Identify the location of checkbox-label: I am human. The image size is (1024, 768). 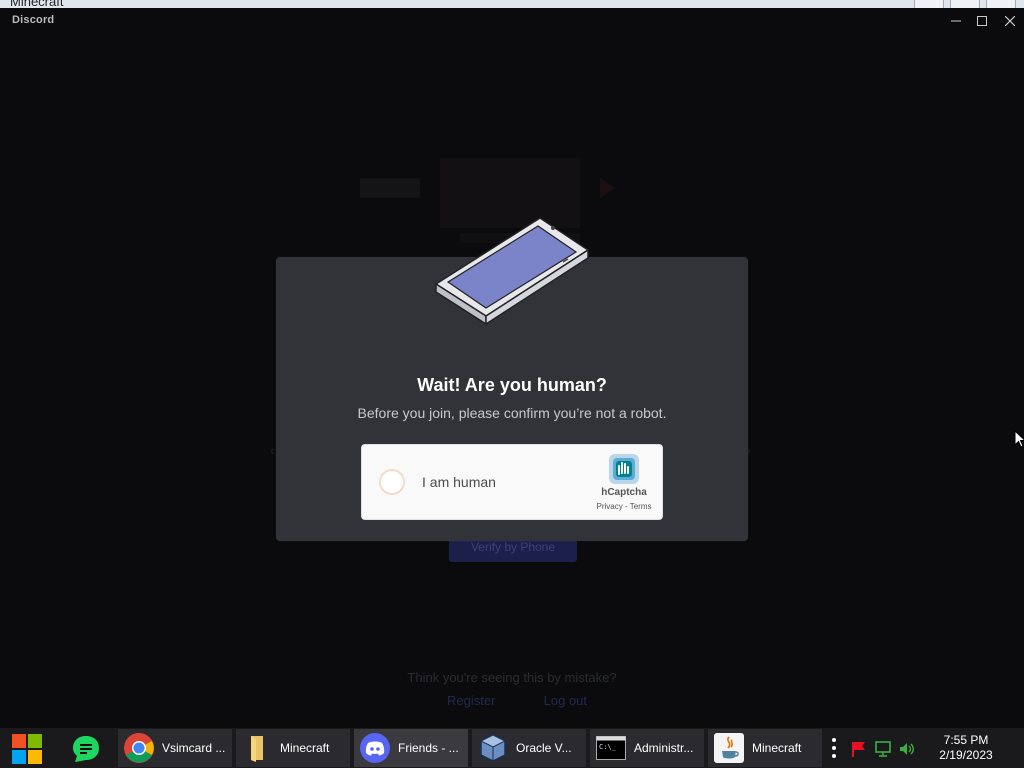
(459, 482).